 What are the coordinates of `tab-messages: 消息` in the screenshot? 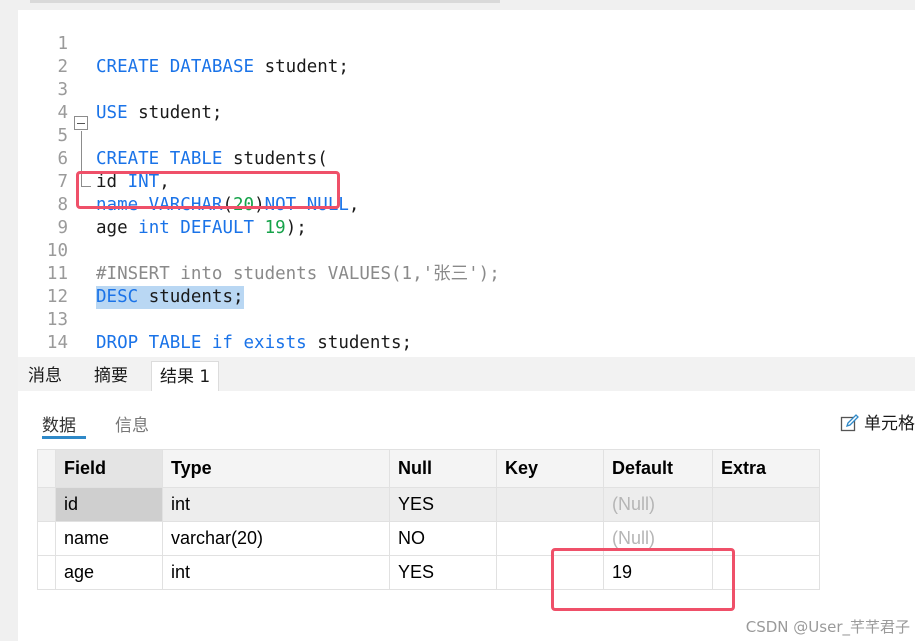 It's located at (45, 376).